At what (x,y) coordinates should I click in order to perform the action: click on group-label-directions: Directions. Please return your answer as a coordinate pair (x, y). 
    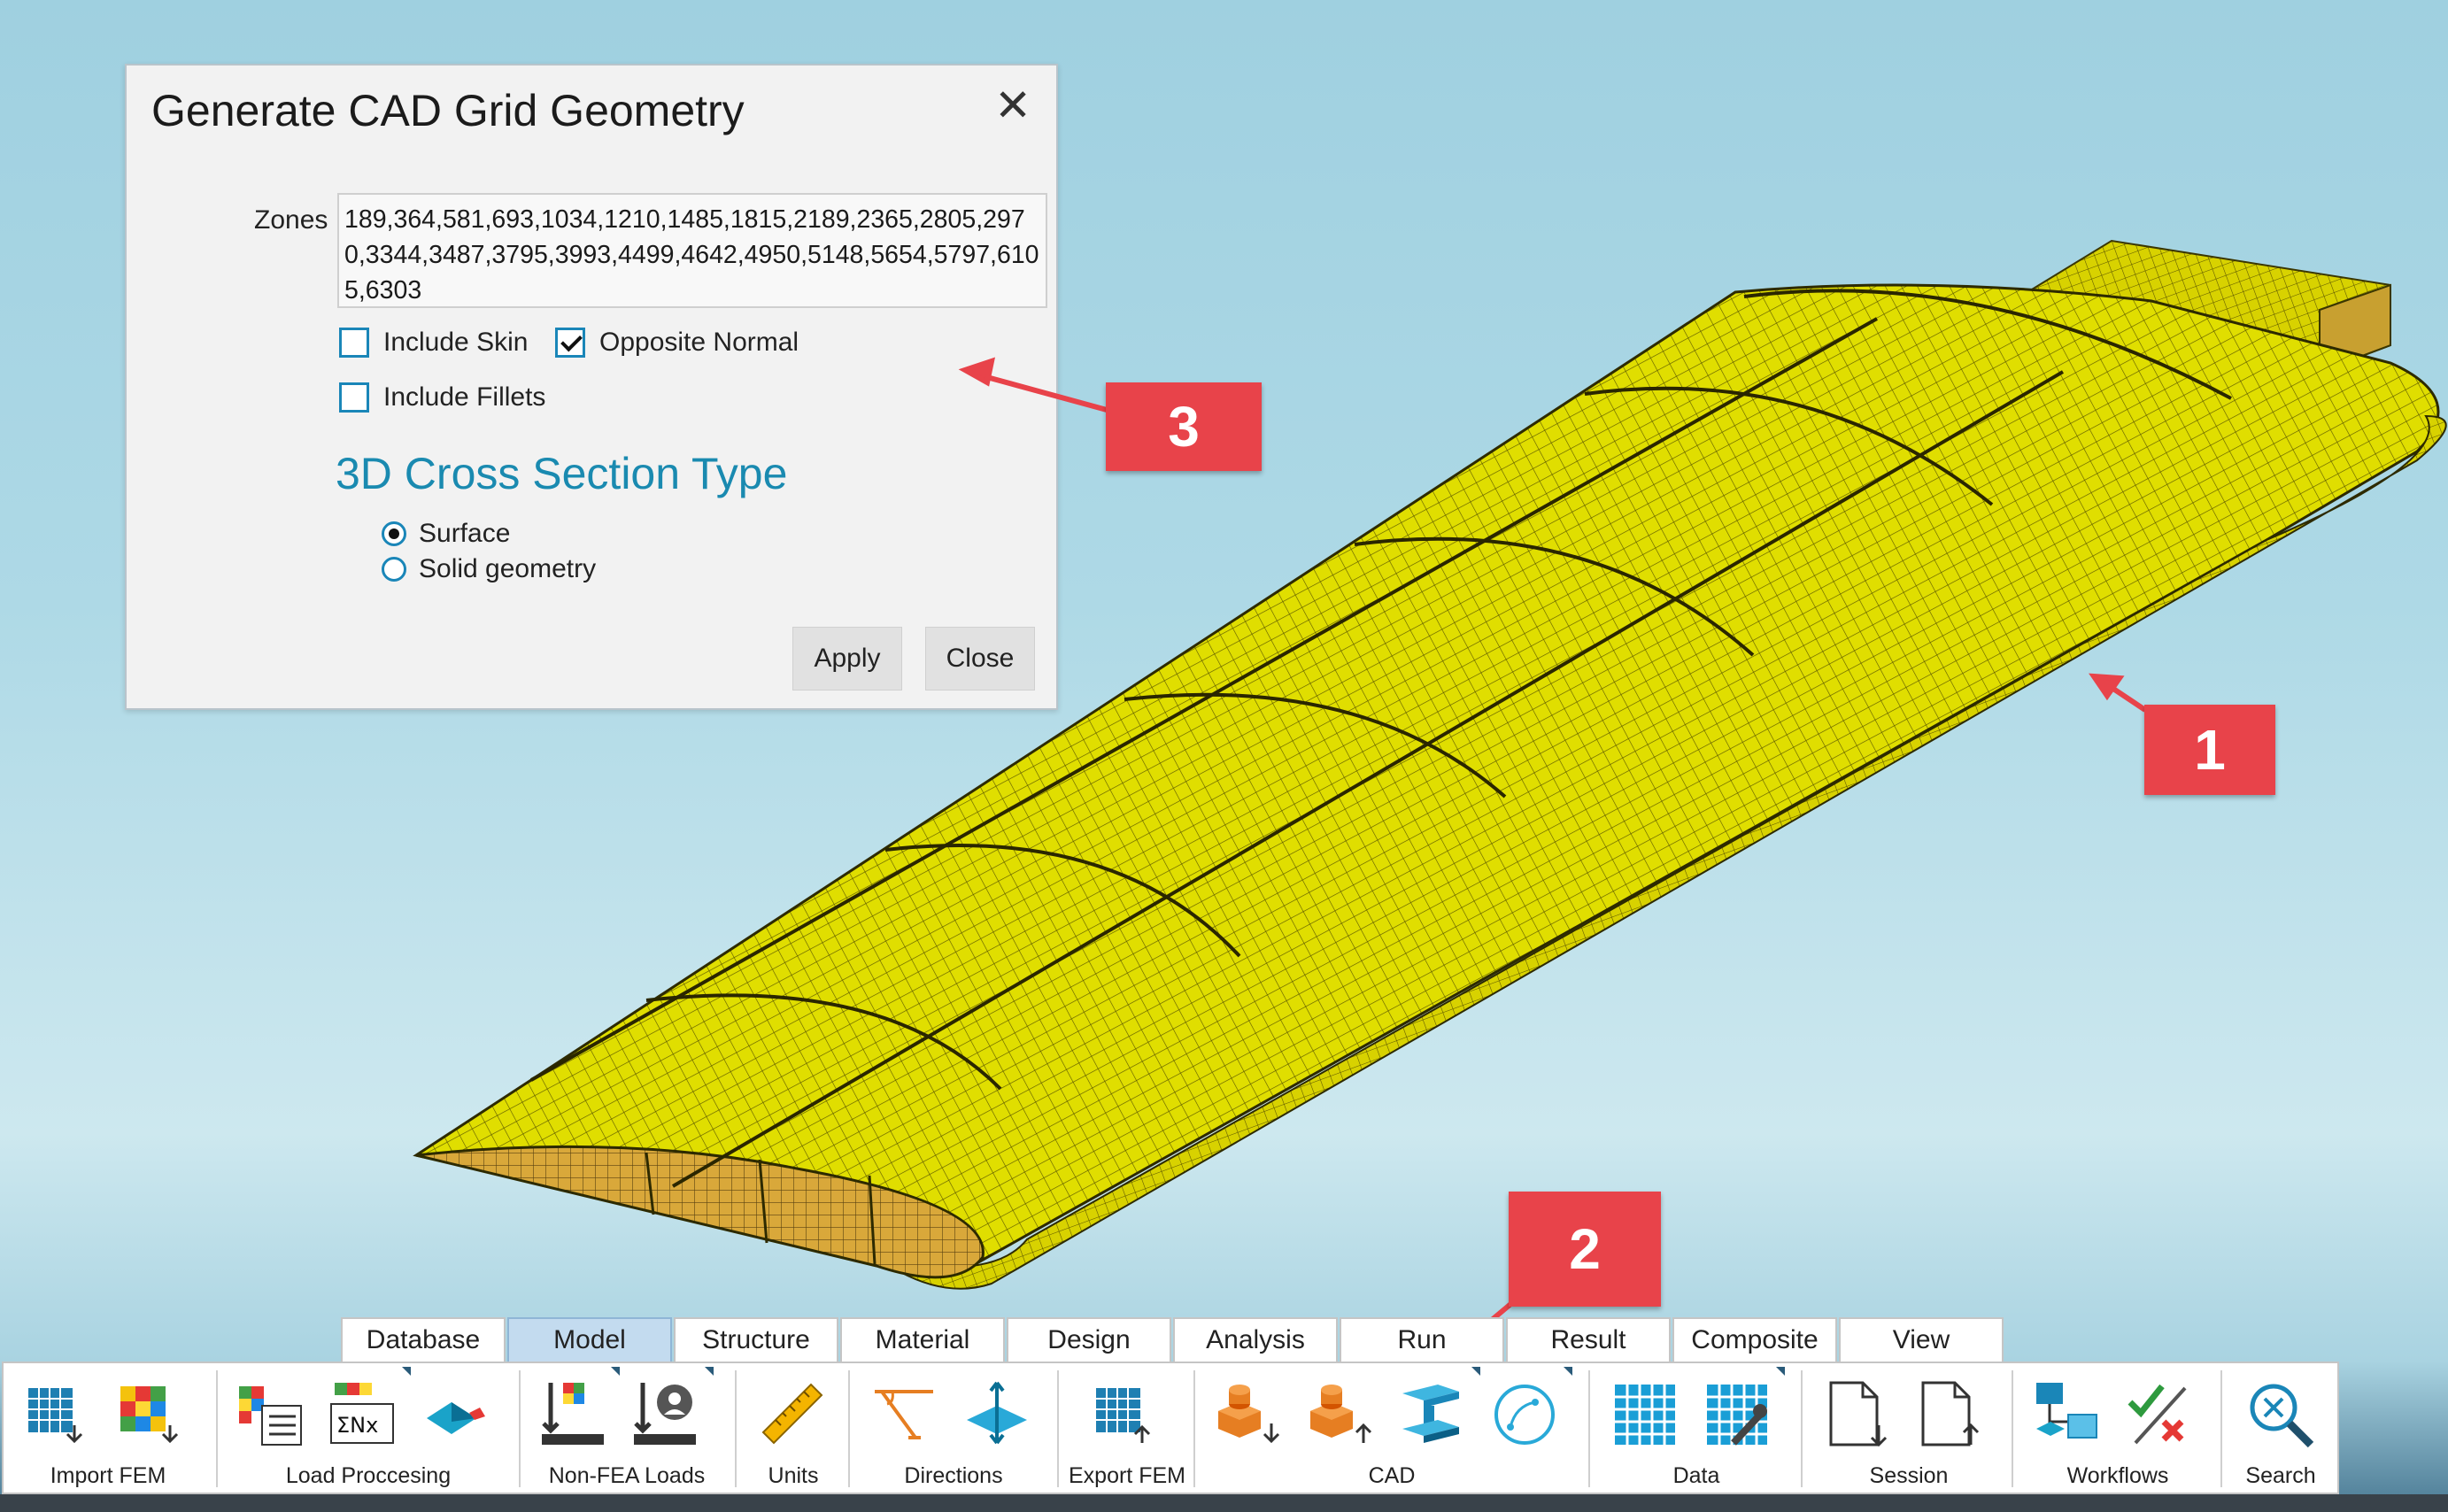
    Looking at the image, I should click on (953, 1475).